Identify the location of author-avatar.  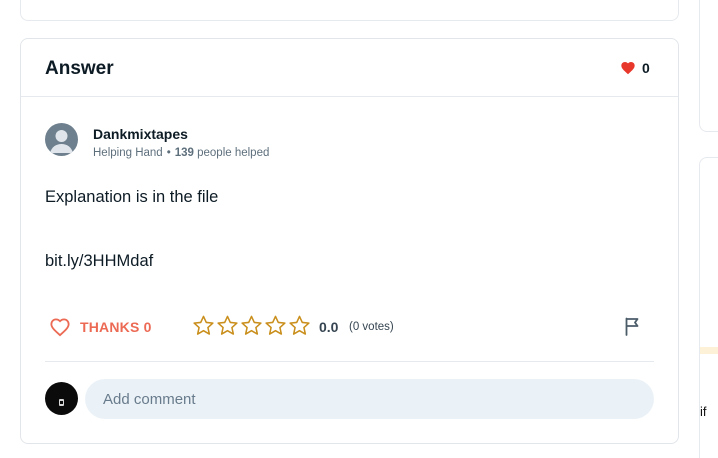
(61, 139).